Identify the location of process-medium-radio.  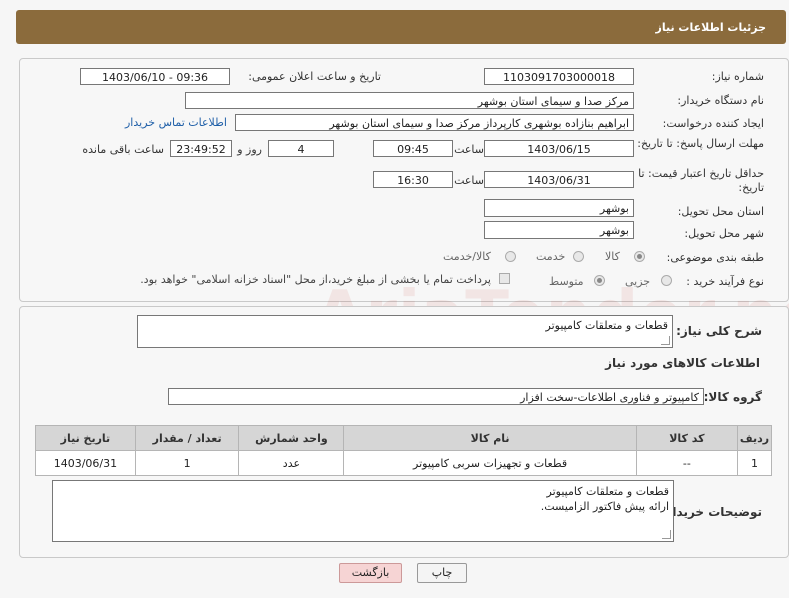
(599, 280).